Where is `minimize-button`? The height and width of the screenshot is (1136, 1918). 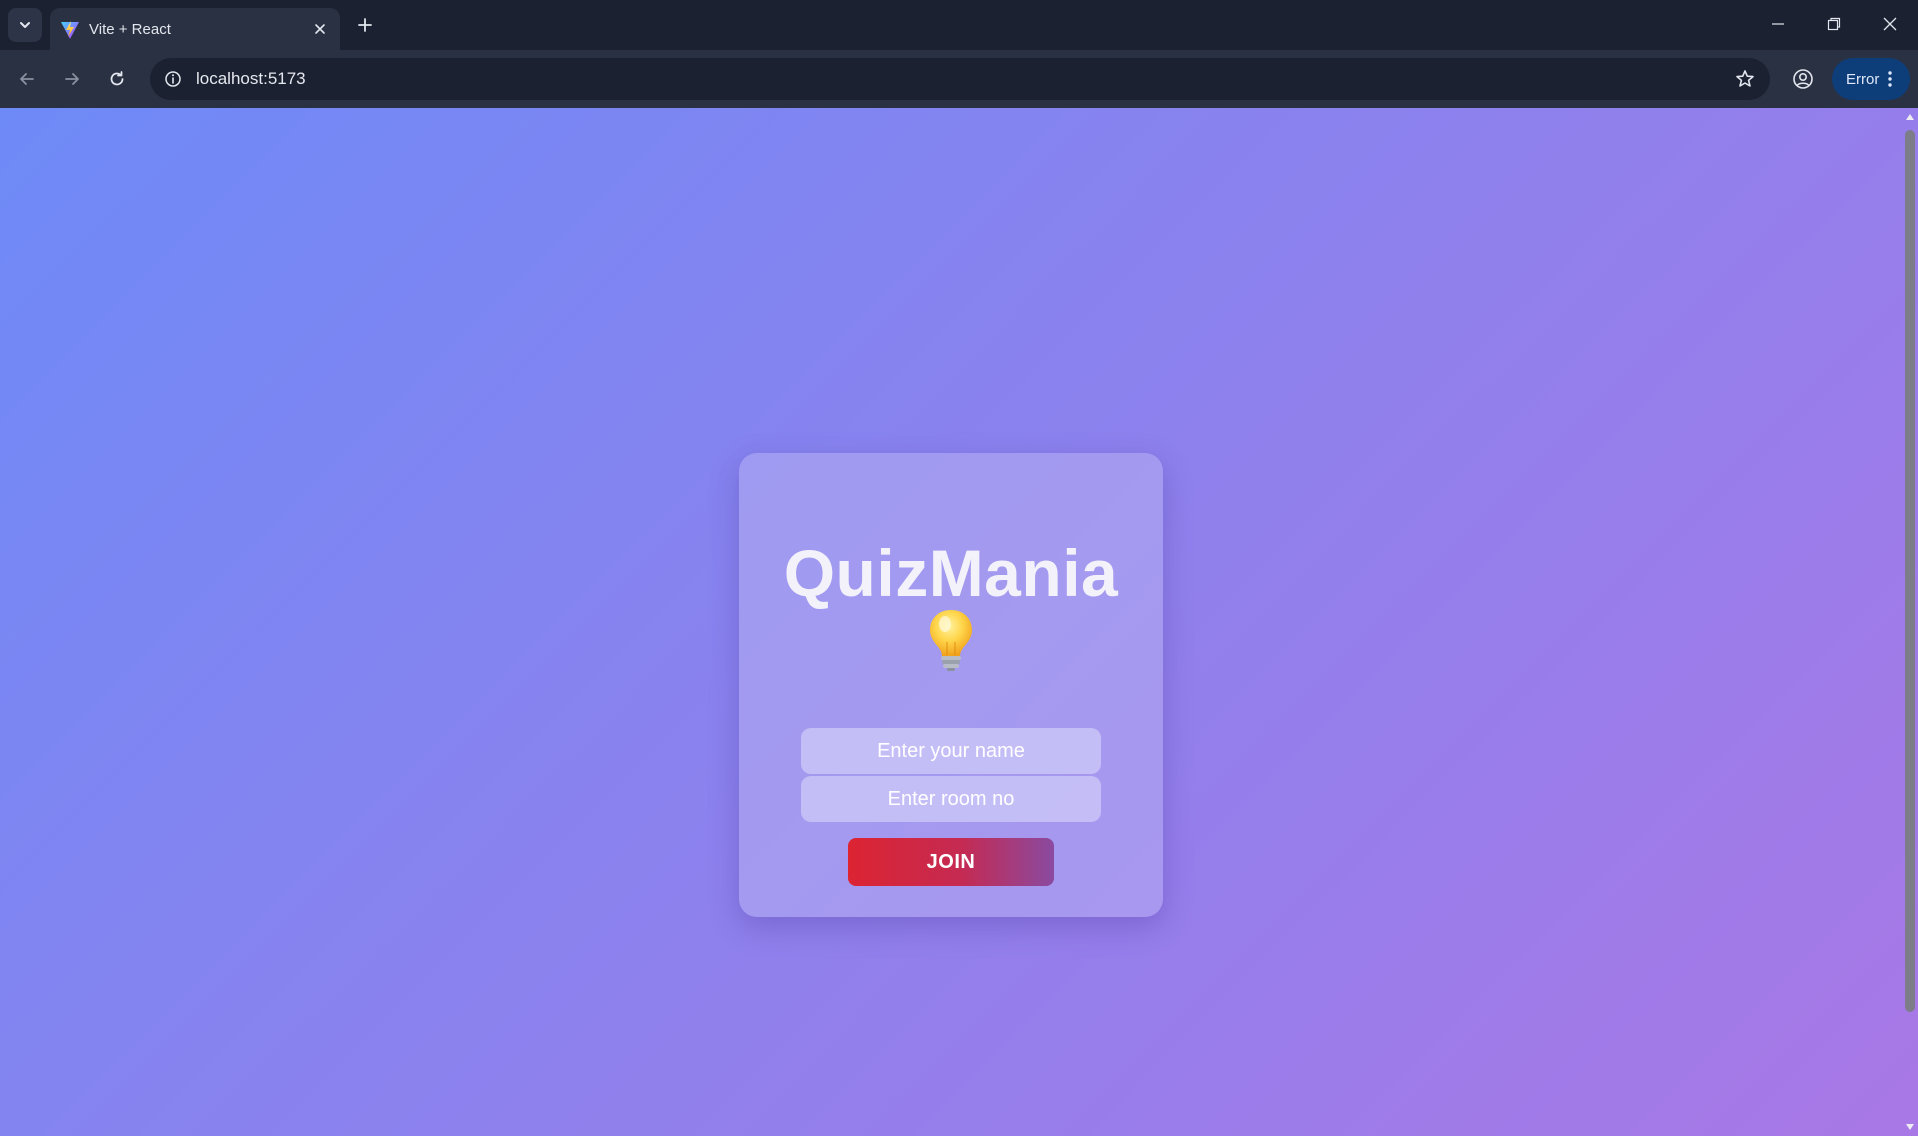 minimize-button is located at coordinates (1778, 24).